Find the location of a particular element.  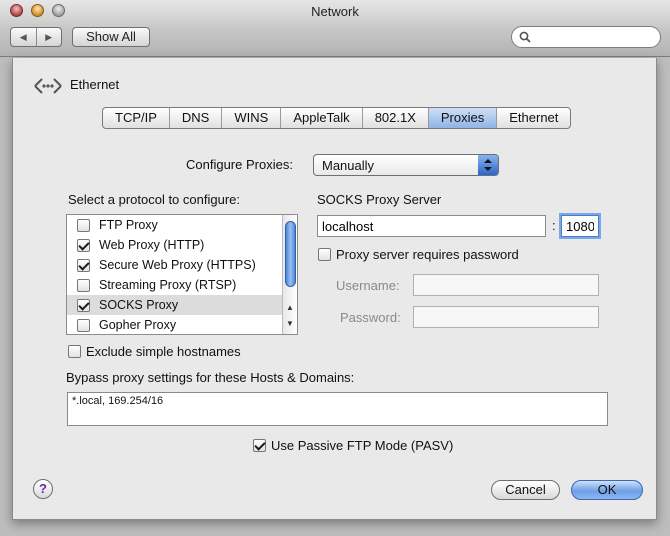

list-item-label: Secure Web Proxy (HTTPS) is located at coordinates (177, 265).